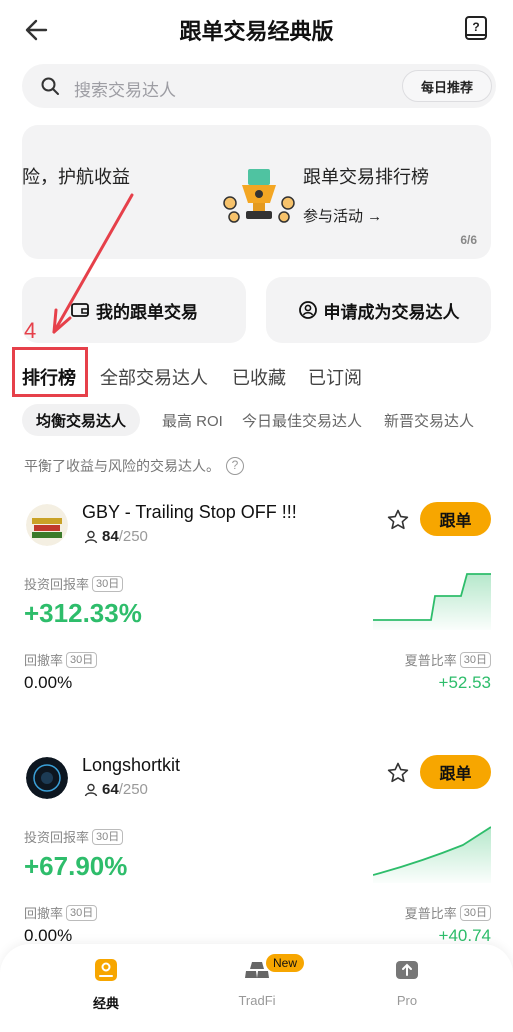 Image resolution: width=513 pixels, height=1032 pixels. I want to click on chip-balanced-traders: 均衡交易达人, so click(81, 420).